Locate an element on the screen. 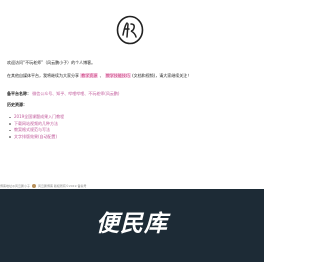  site-logo is located at coordinates (130, 30).